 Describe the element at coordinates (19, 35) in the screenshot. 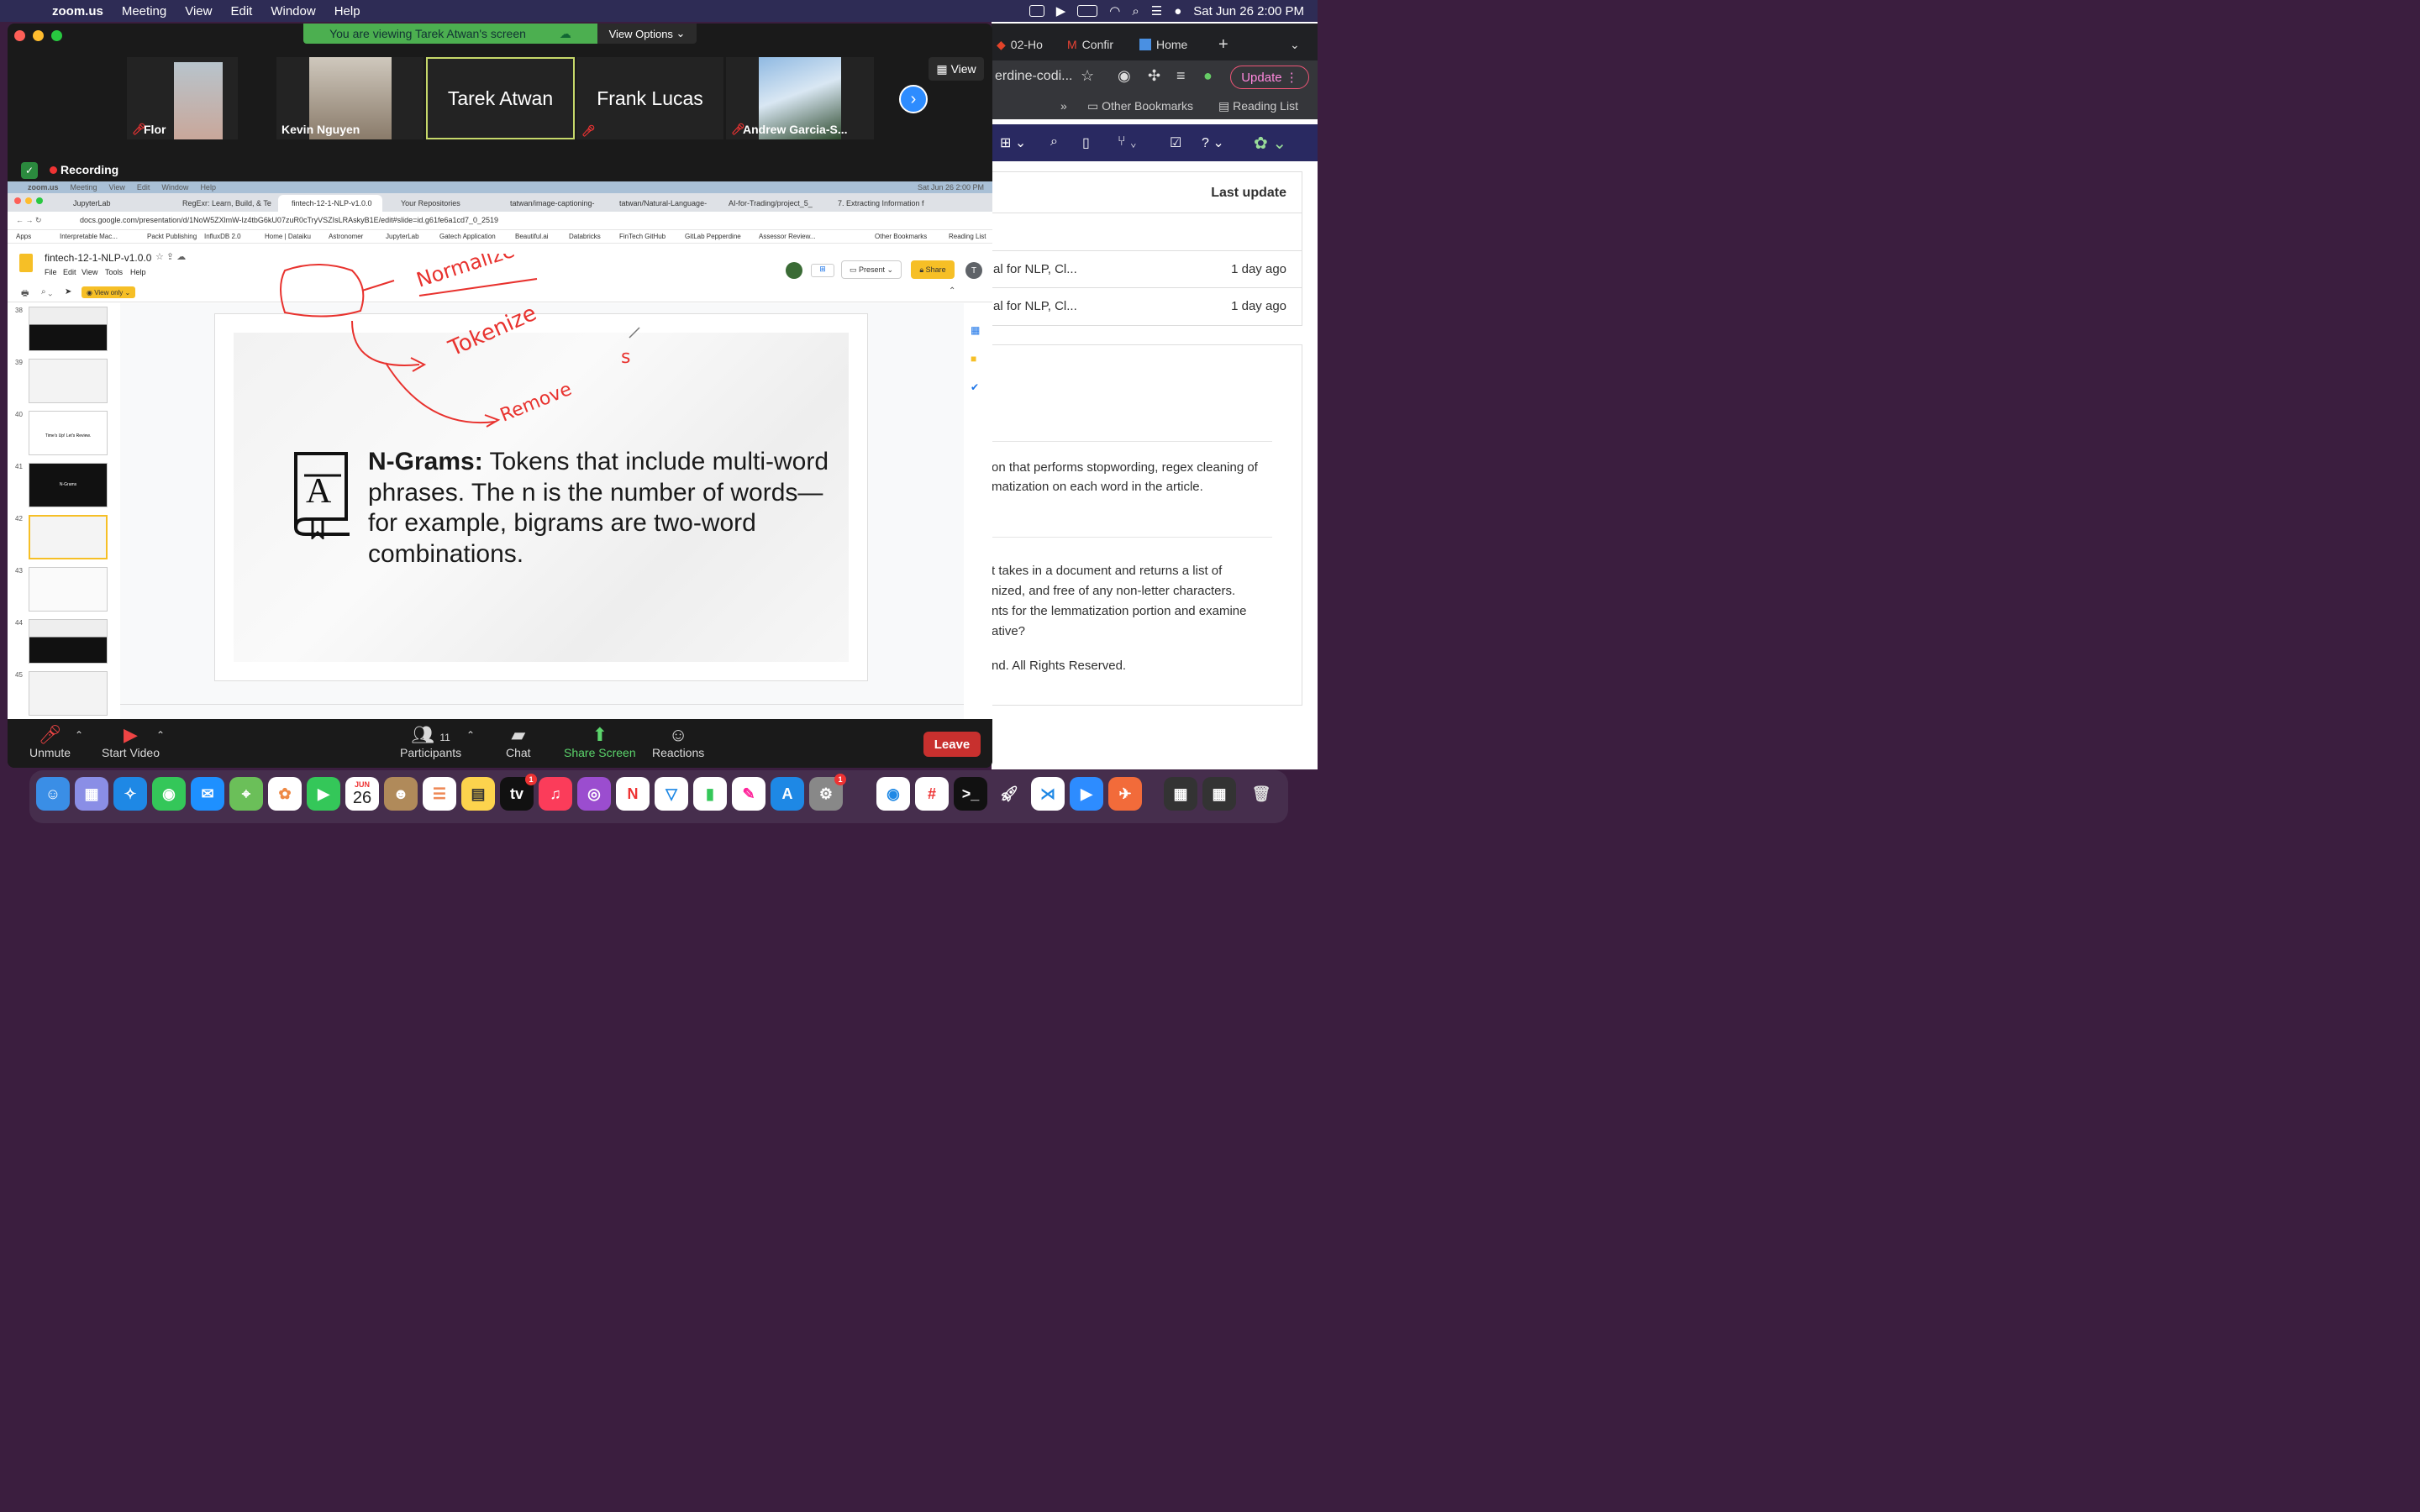

I see `close-window-button` at that location.